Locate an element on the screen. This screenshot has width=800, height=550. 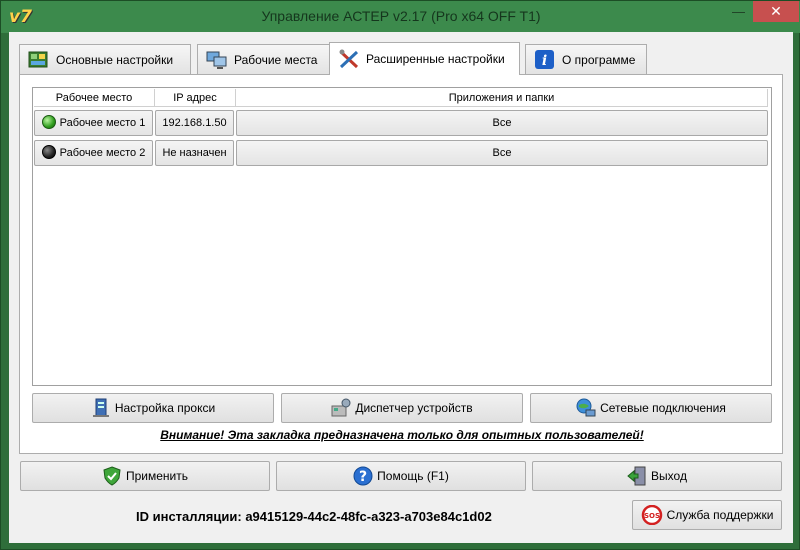
column-header-workplace: Рабочее место is located at coordinates (94, 98).